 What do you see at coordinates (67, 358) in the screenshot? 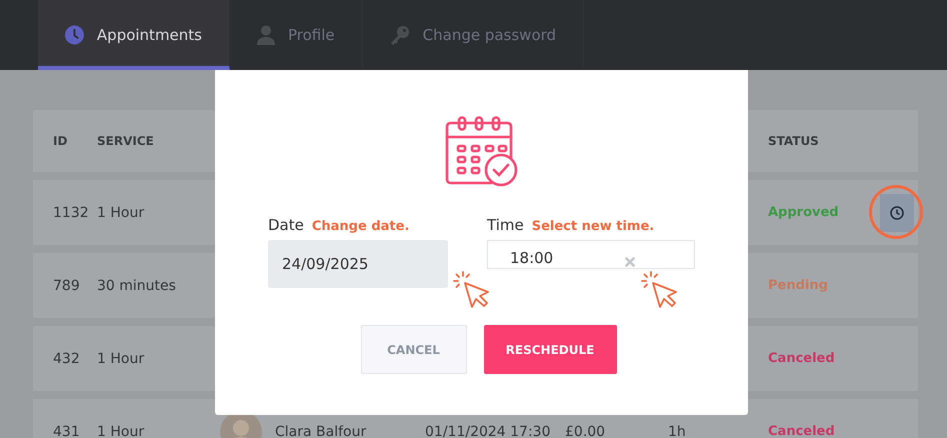
I see `table-cell-text: 432` at bounding box center [67, 358].